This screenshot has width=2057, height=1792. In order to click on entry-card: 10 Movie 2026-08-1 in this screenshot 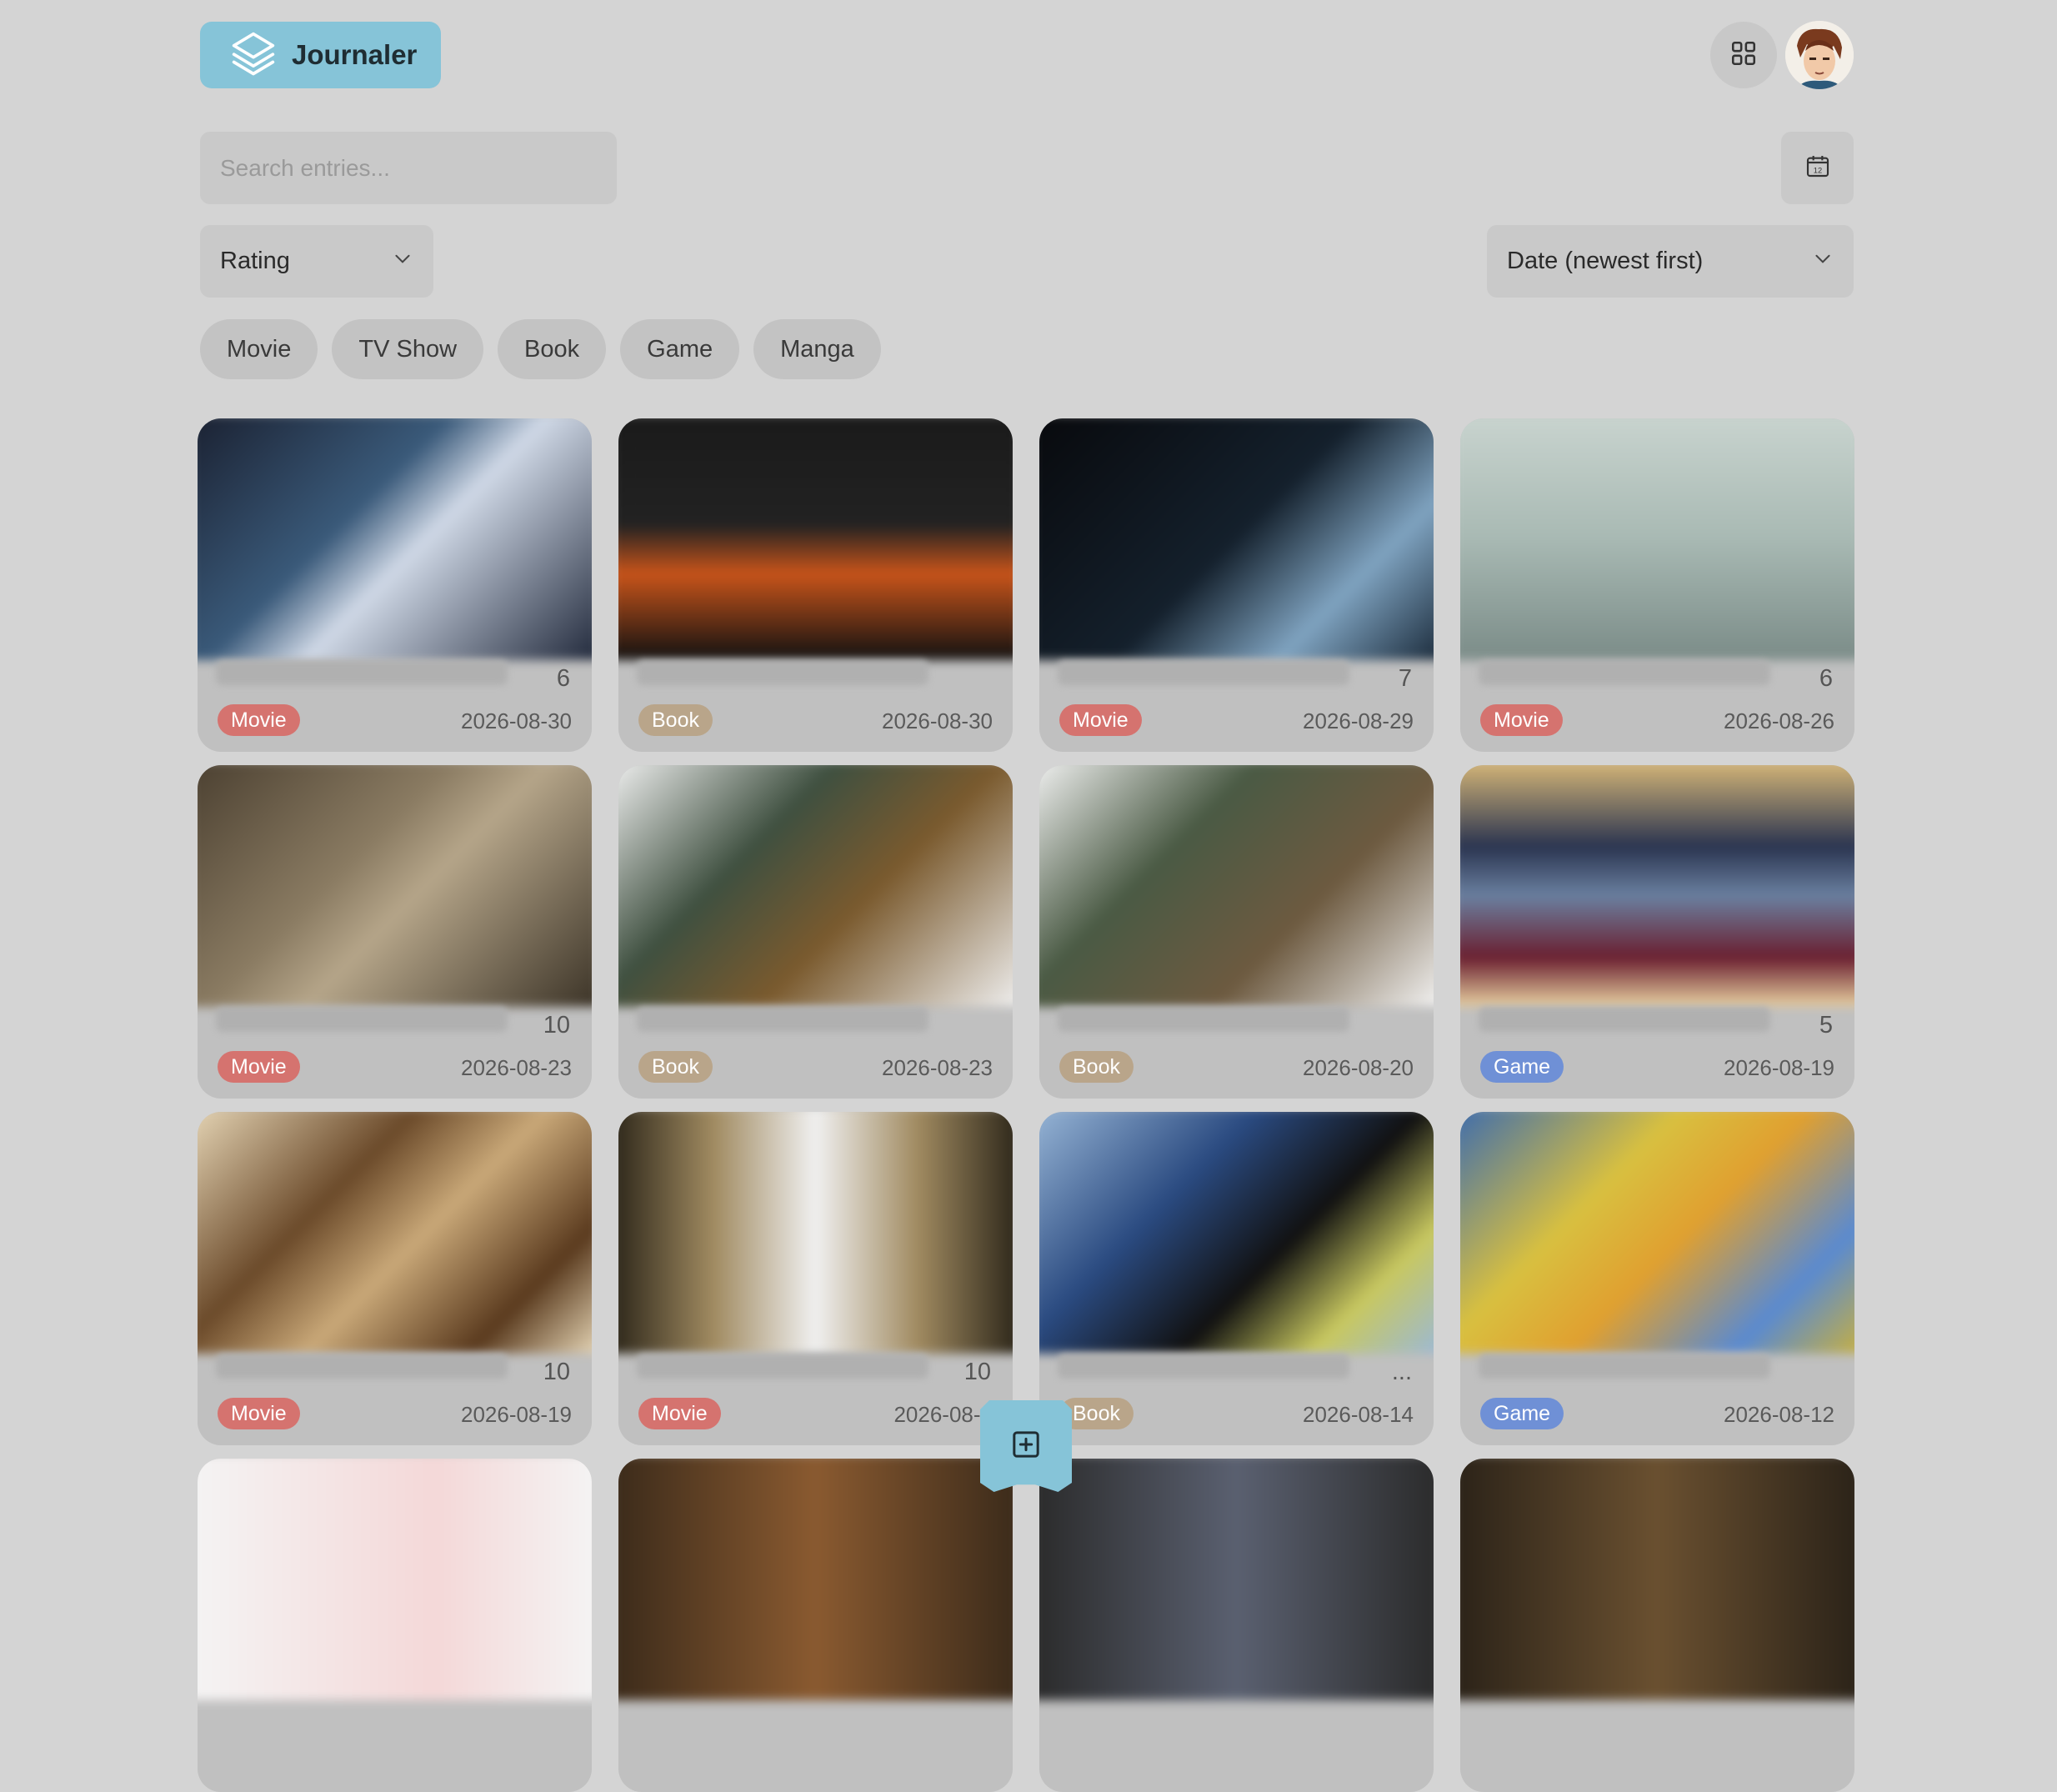, I will do `click(815, 1279)`.